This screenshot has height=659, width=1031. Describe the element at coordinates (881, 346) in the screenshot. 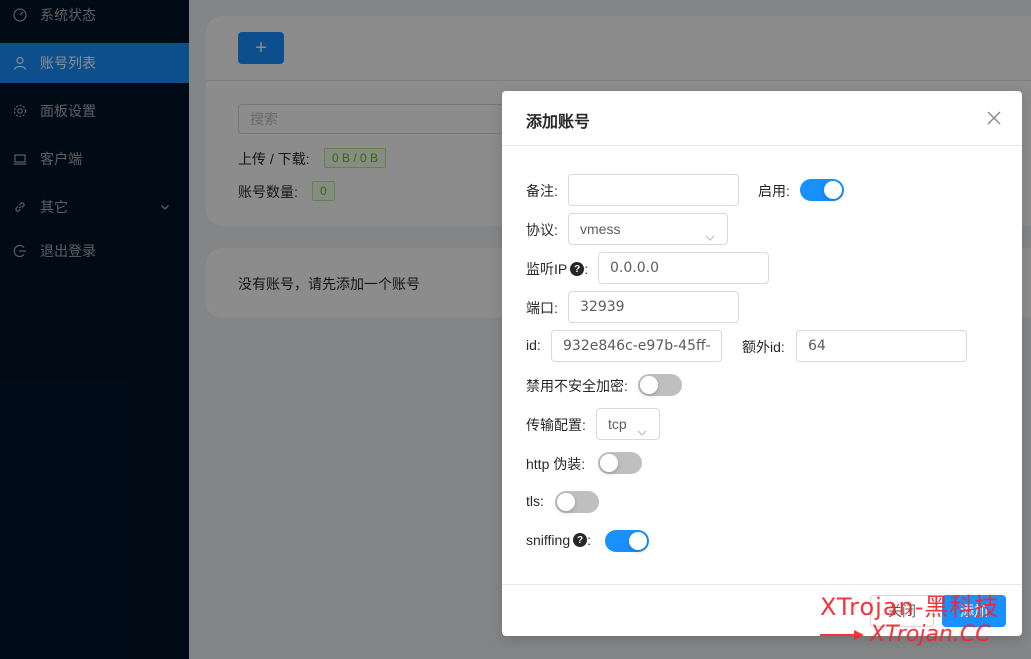

I see `alter-id-input: 64` at that location.